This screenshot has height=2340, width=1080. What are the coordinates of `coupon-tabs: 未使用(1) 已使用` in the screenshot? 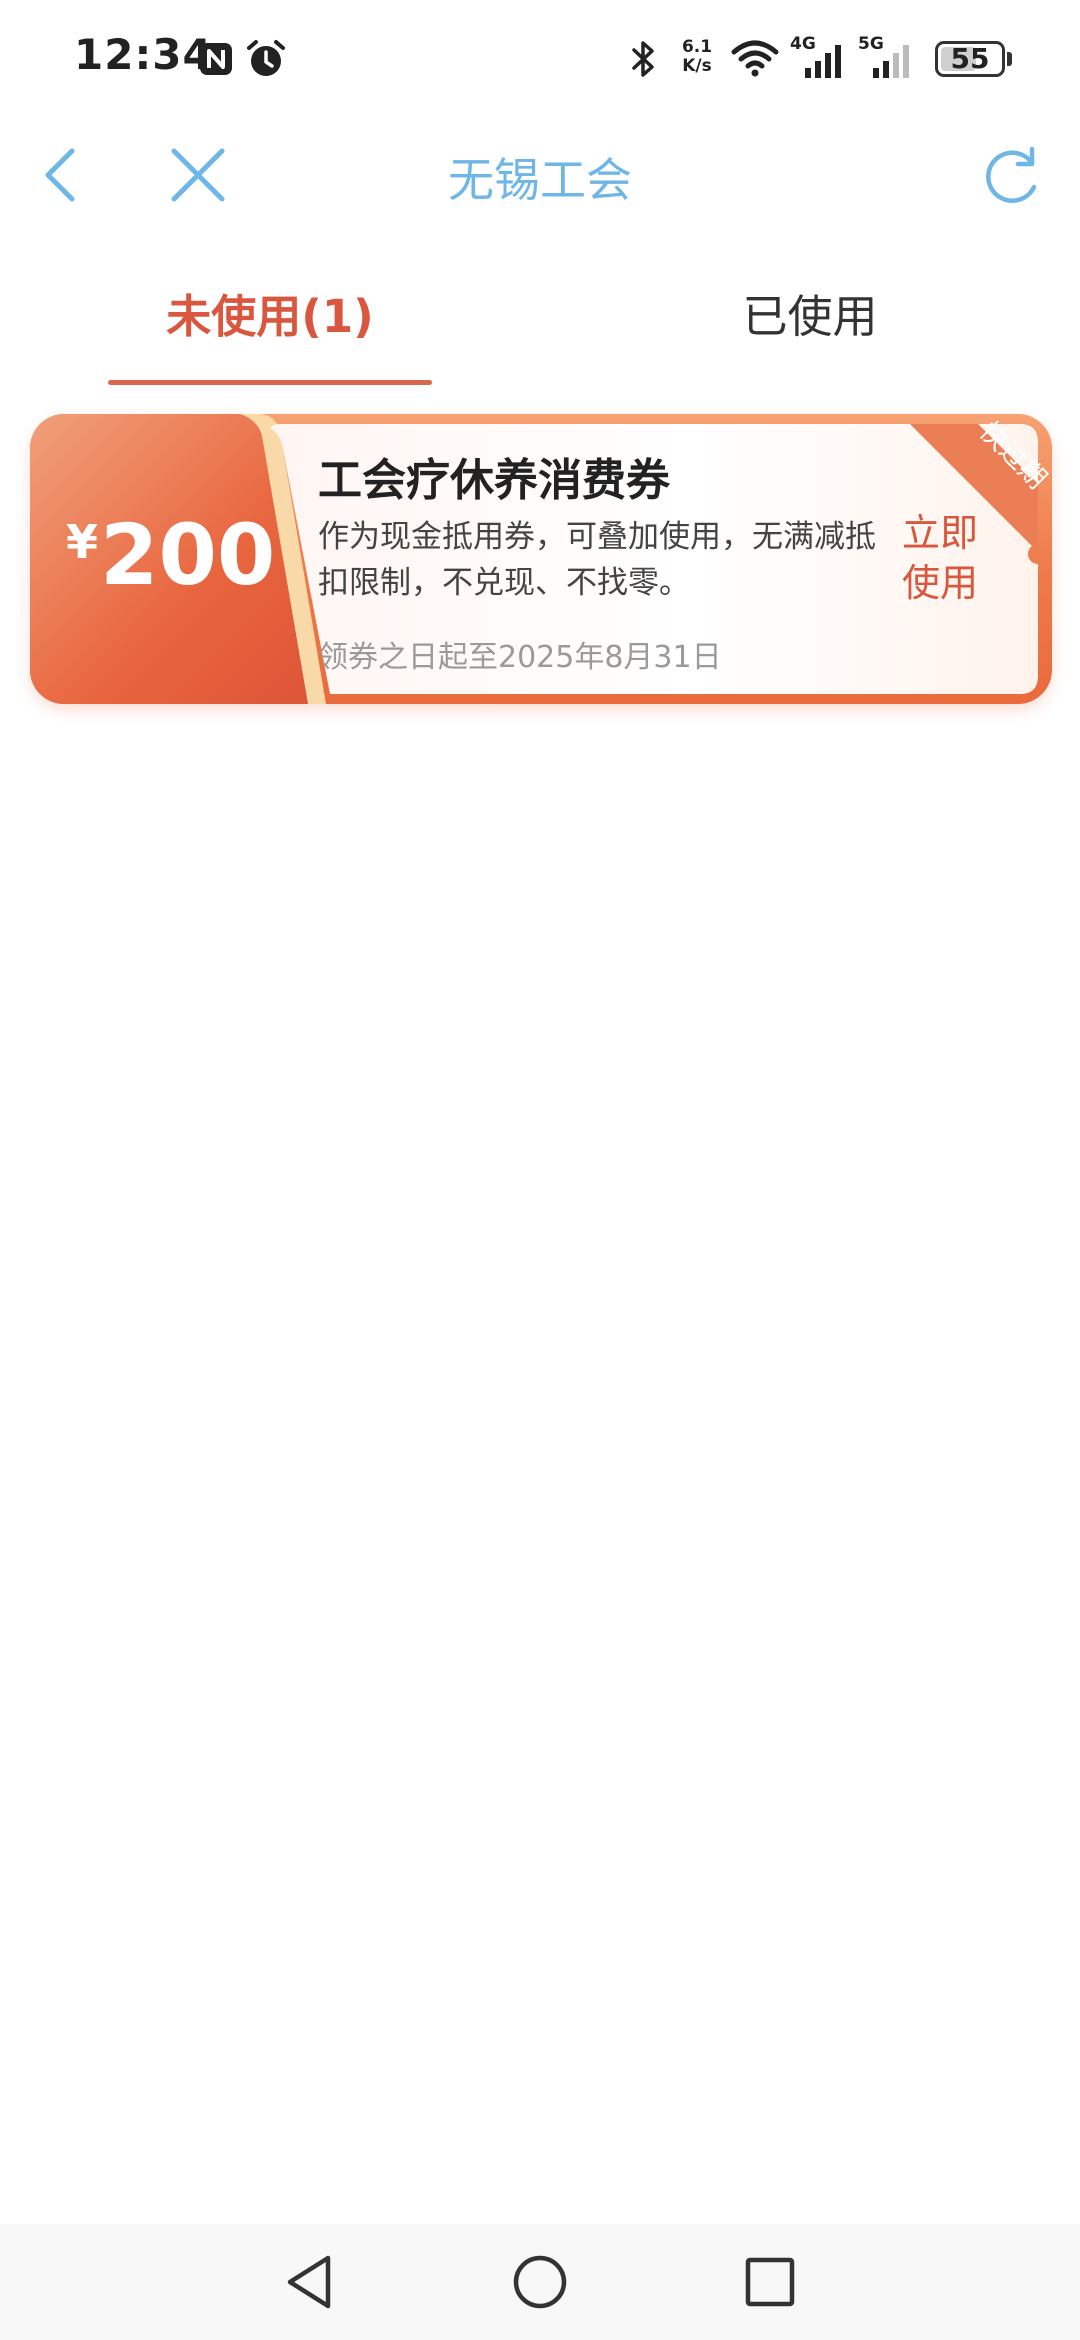 It's located at (540, 322).